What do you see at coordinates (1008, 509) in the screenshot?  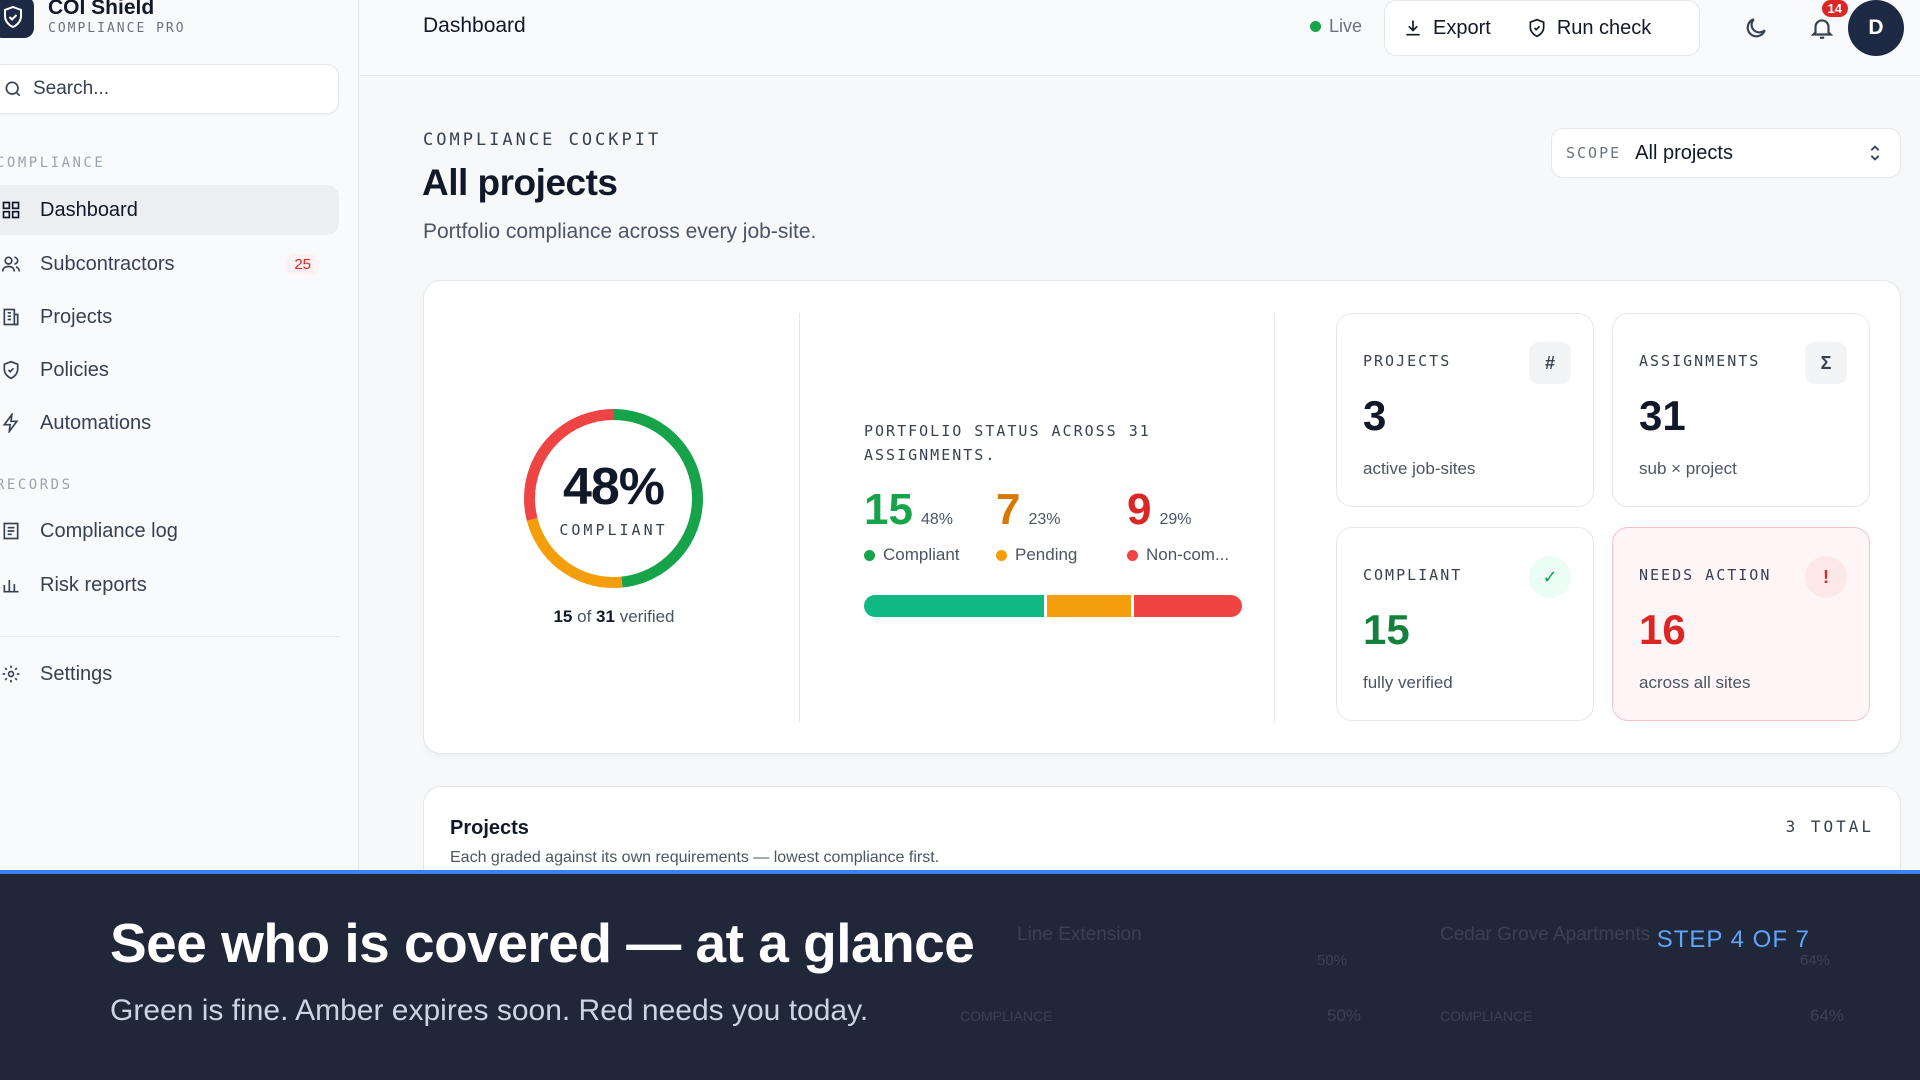 I see `stat-pending-count: 7` at bounding box center [1008, 509].